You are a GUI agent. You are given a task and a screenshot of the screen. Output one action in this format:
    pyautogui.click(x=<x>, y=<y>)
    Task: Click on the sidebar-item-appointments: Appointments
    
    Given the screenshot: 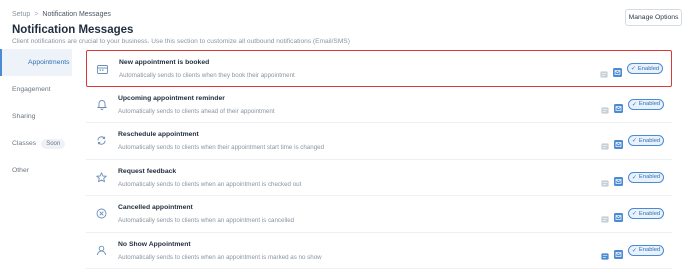 What is the action you would take?
    pyautogui.click(x=36, y=62)
    